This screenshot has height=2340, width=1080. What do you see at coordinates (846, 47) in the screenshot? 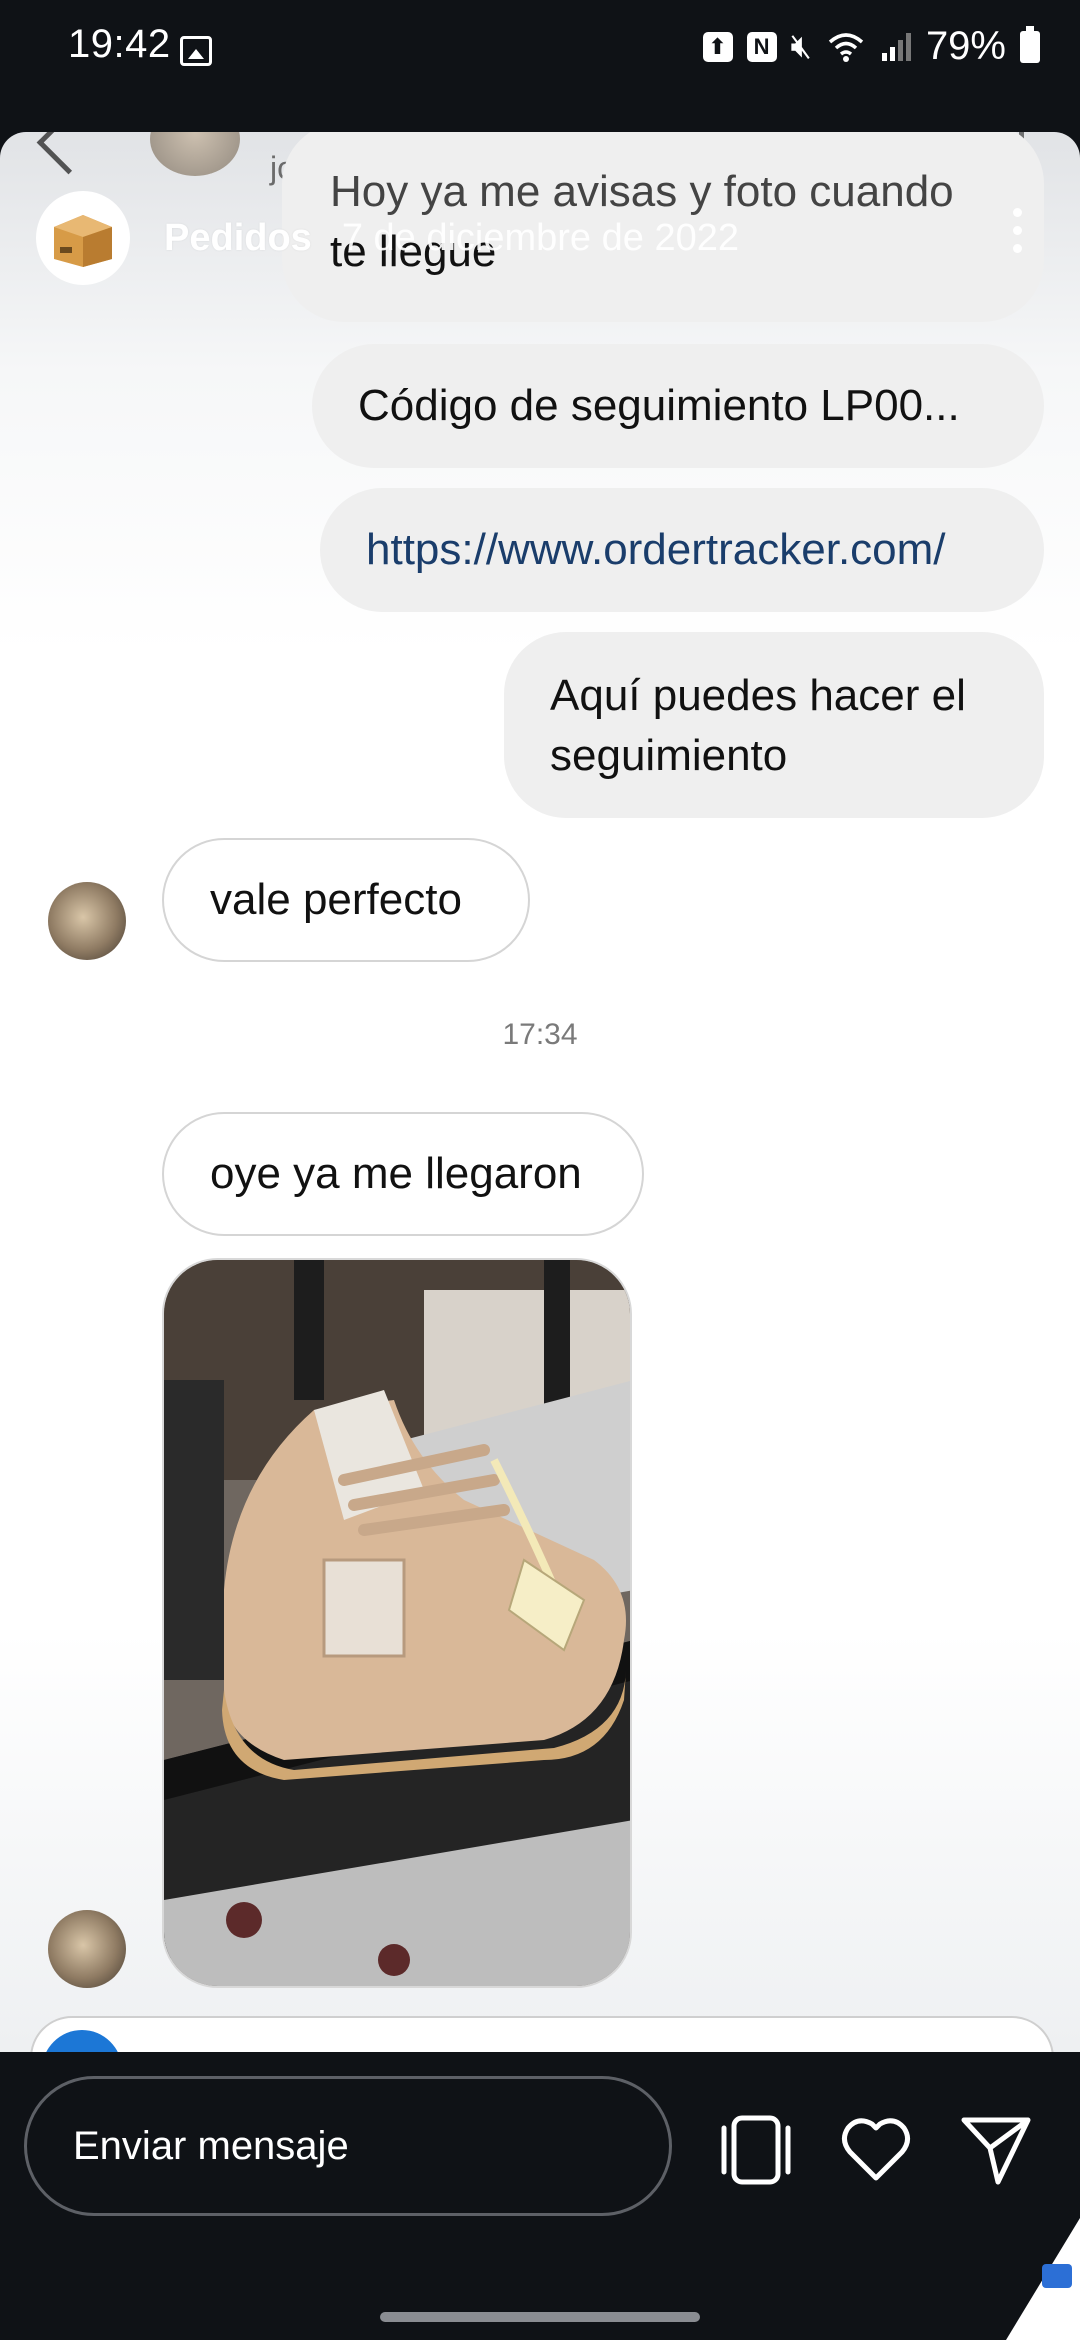
I see `wifi-icon` at bounding box center [846, 47].